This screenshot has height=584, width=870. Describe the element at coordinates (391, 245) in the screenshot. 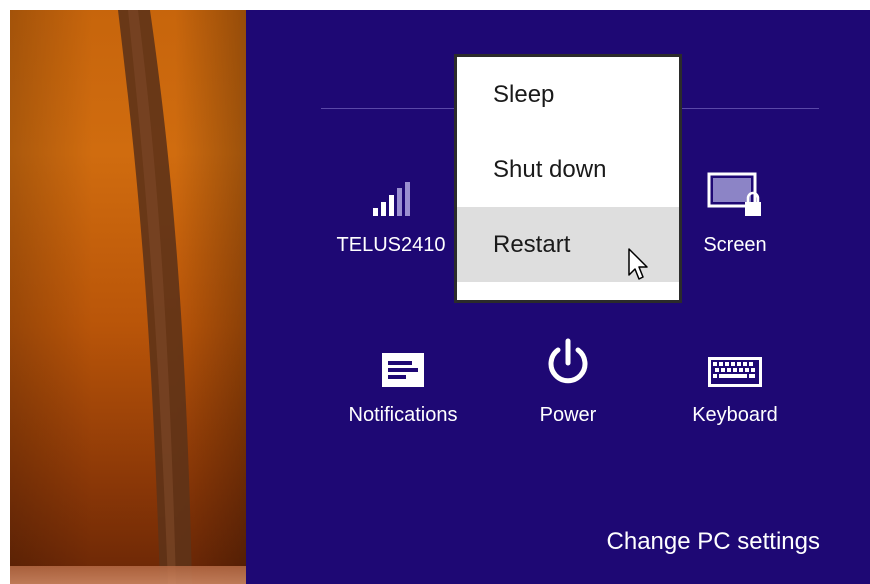

I see `network-label: TELUS2410` at that location.